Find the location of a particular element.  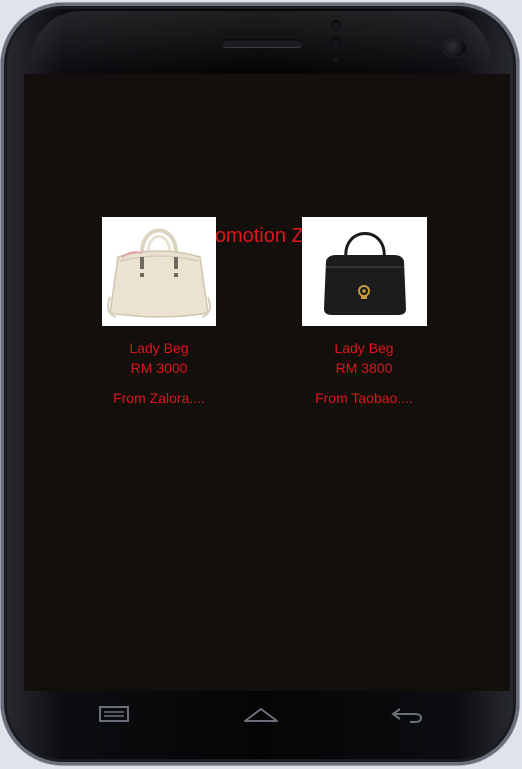

earpiece-speaker is located at coordinates (262, 43).